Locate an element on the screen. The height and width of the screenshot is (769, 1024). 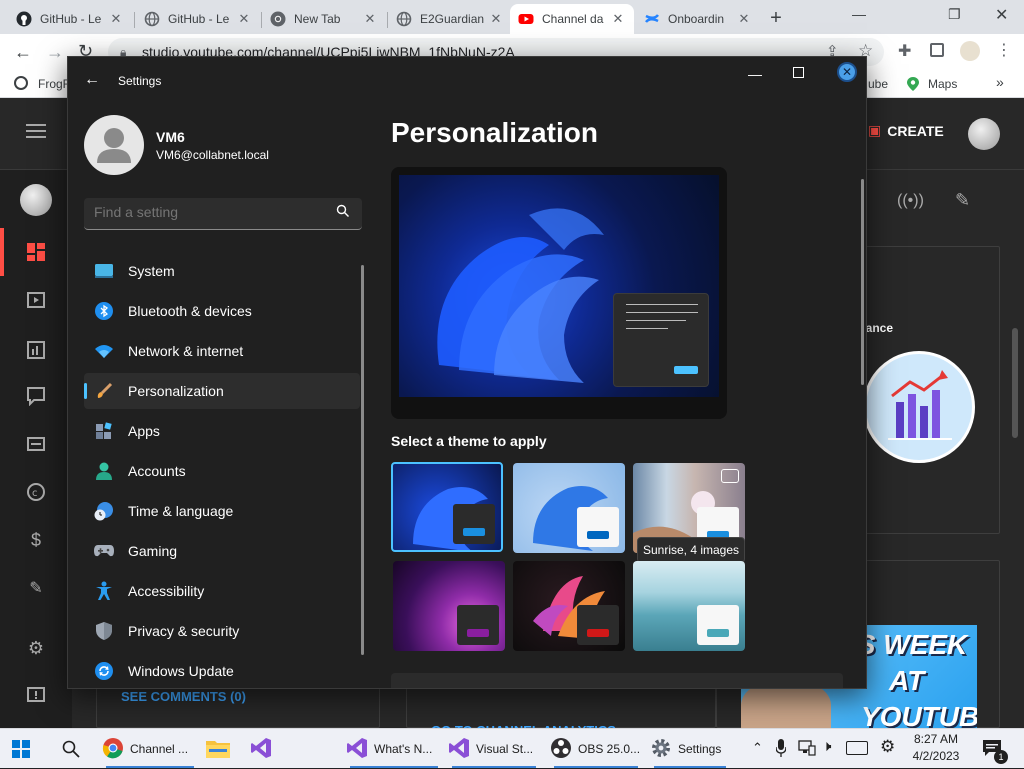
theme-windows-light is located at coordinates (569, 508).